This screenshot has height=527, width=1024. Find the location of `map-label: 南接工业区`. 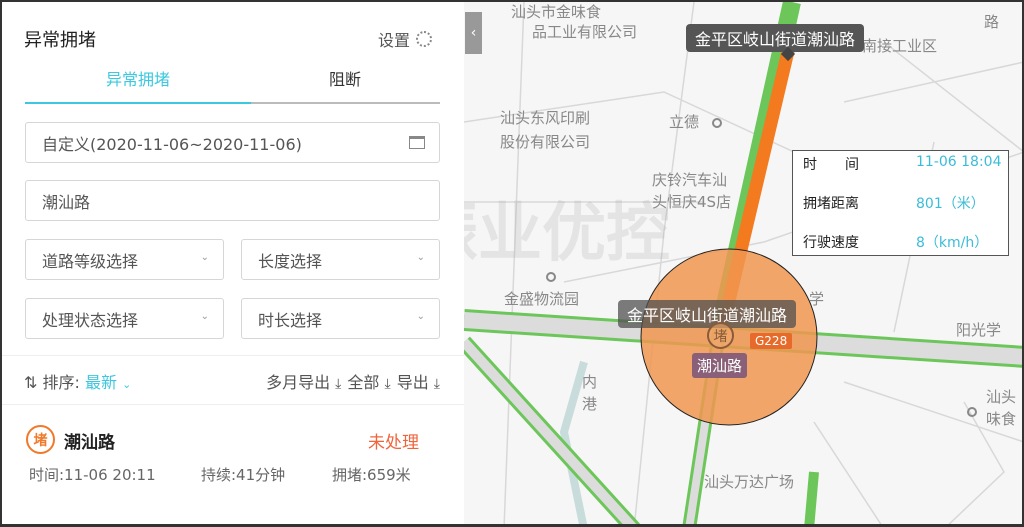

map-label: 南接工业区 is located at coordinates (900, 46).